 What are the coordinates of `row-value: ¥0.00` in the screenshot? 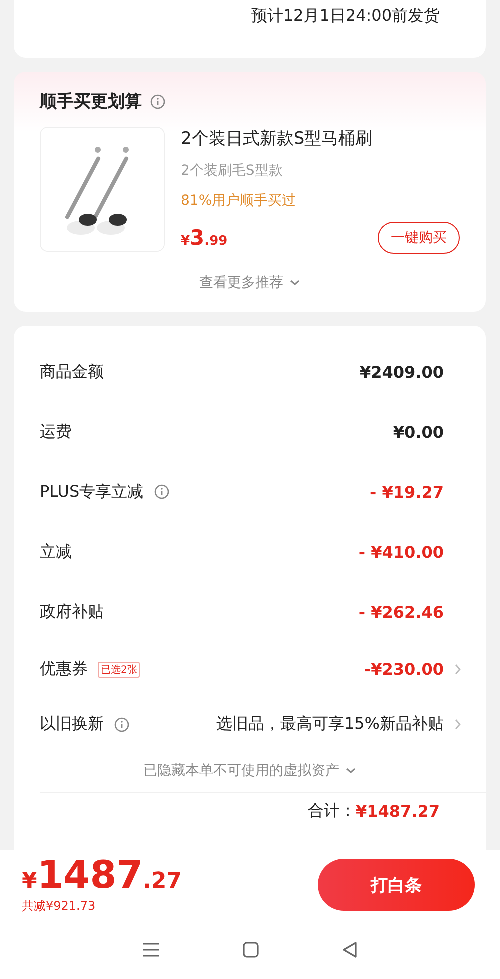 It's located at (418, 432).